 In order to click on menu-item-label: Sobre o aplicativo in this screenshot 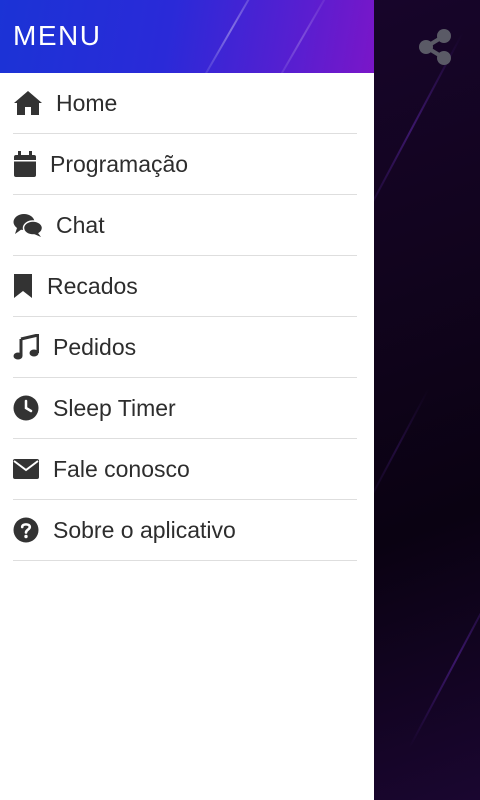, I will do `click(144, 529)`.